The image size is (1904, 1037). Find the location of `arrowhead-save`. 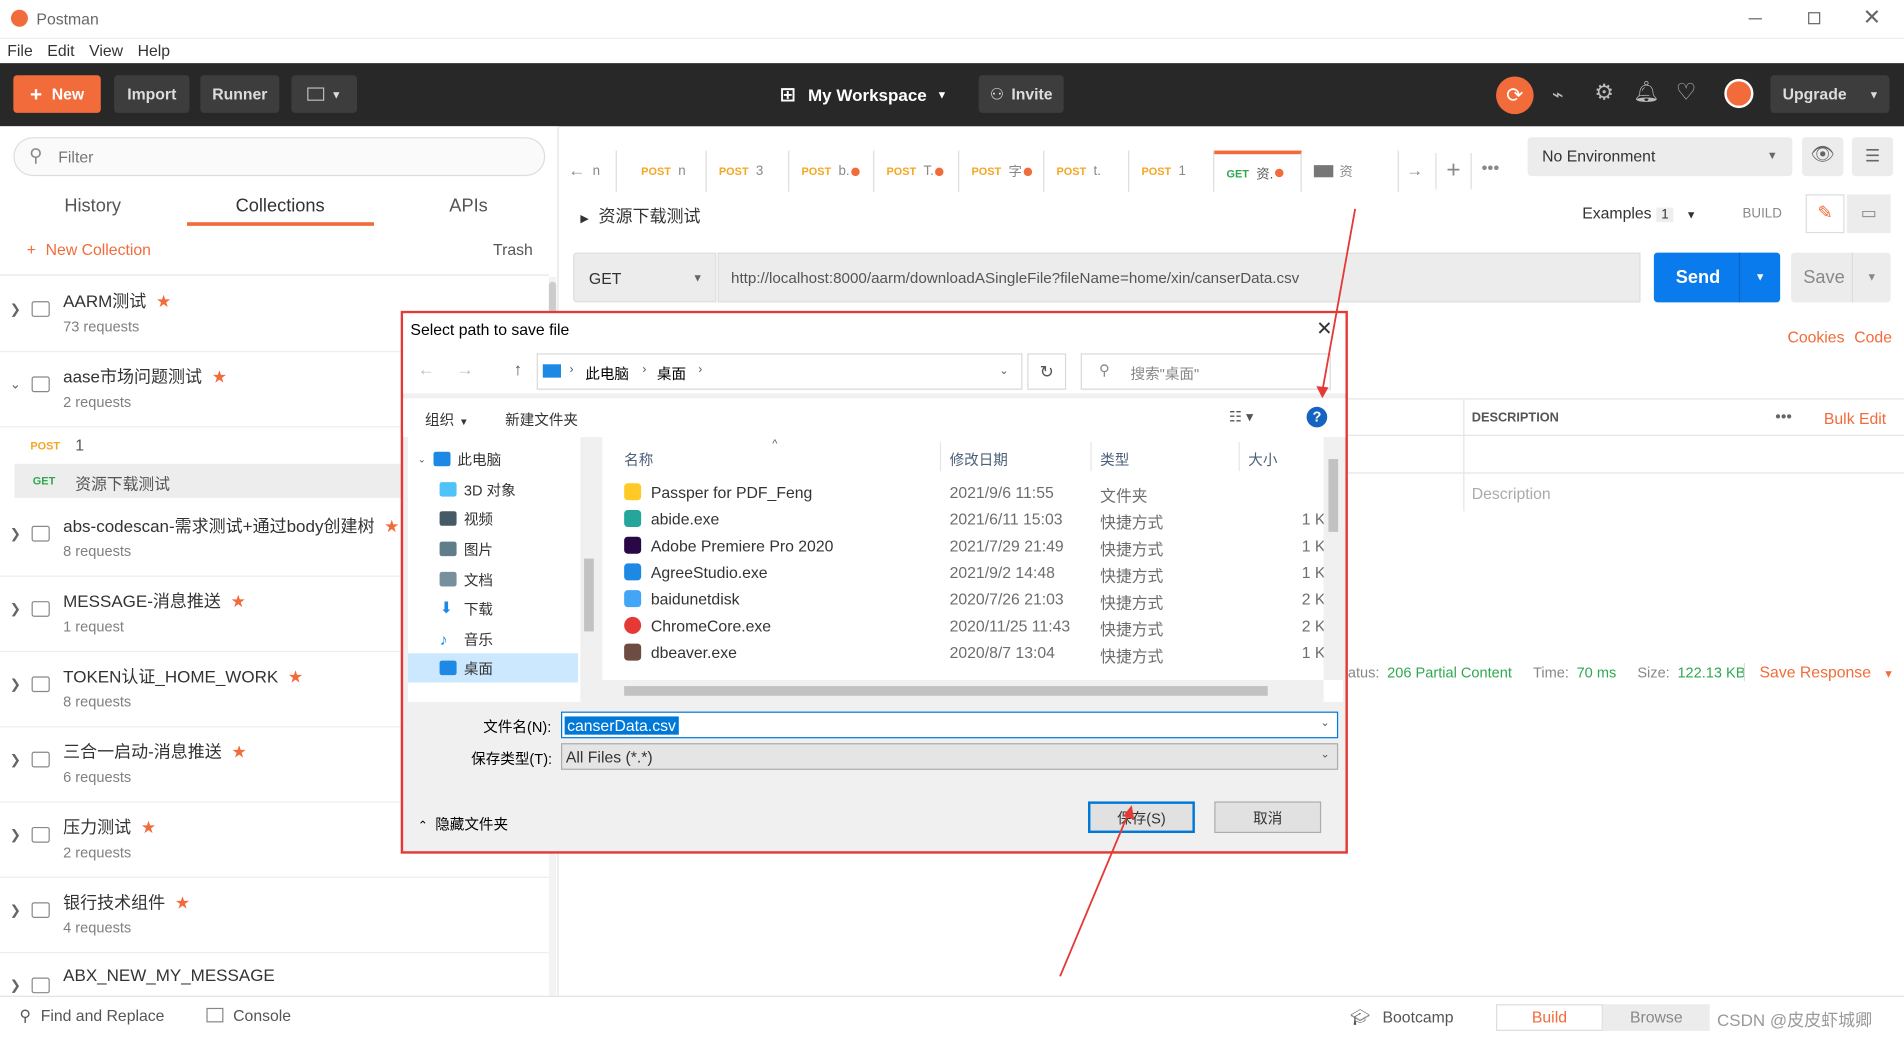

arrowhead-save is located at coordinates (1129, 812).